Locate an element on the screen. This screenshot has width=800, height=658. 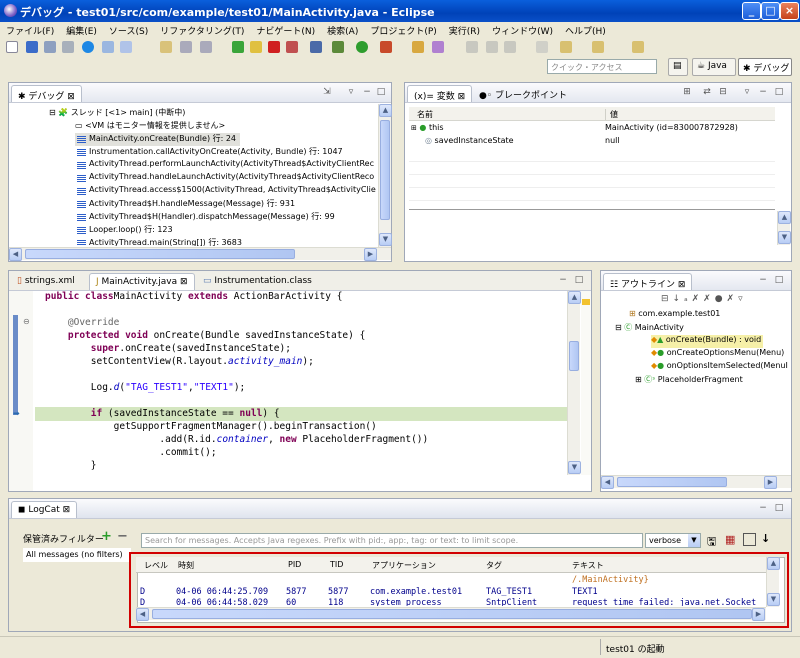
editor-vscrollbar: ▲ ▼ is located at coordinates (574, 383).